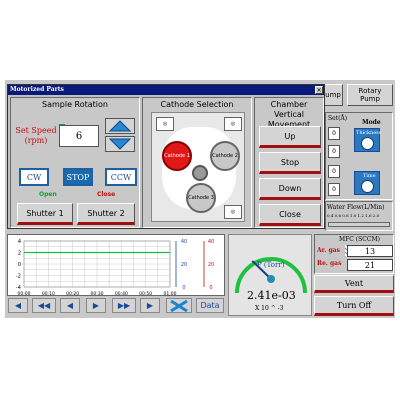 The image size is (400, 400). What do you see at coordinates (37, 89) in the screenshot?
I see `window-title: Motorized Parts` at bounding box center [37, 89].